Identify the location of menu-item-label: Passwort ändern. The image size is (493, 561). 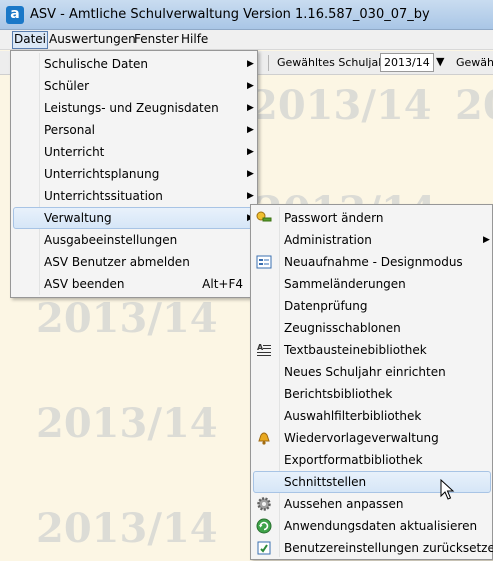
(334, 218).